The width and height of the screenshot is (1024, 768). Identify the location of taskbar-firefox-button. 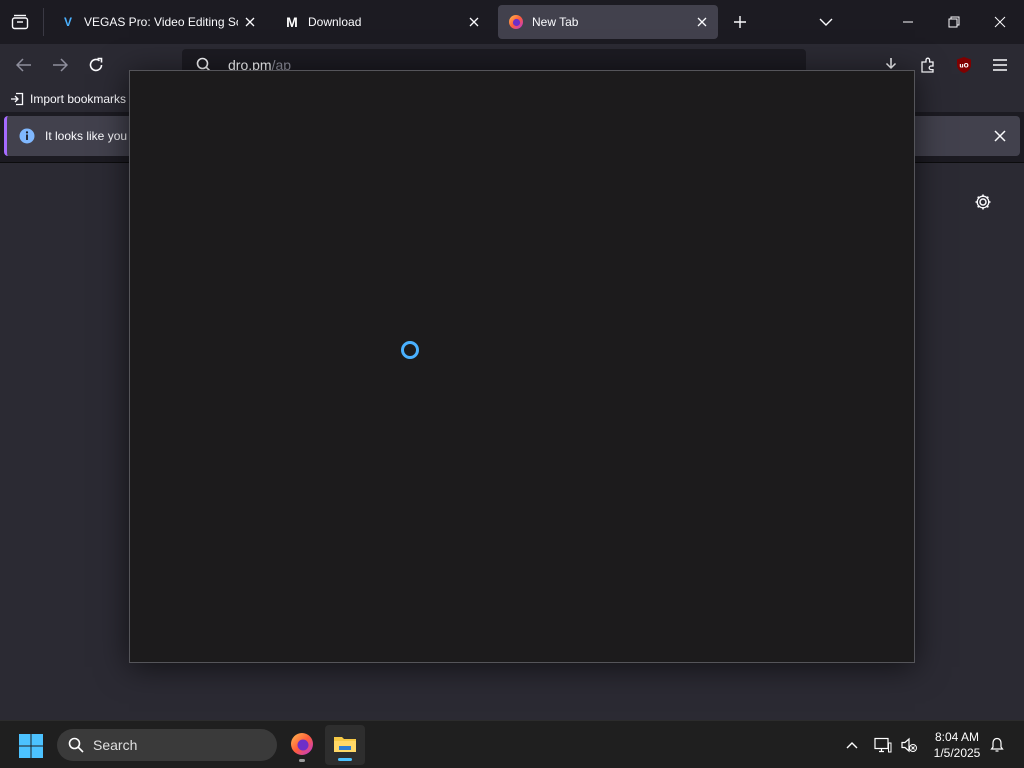
(302, 745).